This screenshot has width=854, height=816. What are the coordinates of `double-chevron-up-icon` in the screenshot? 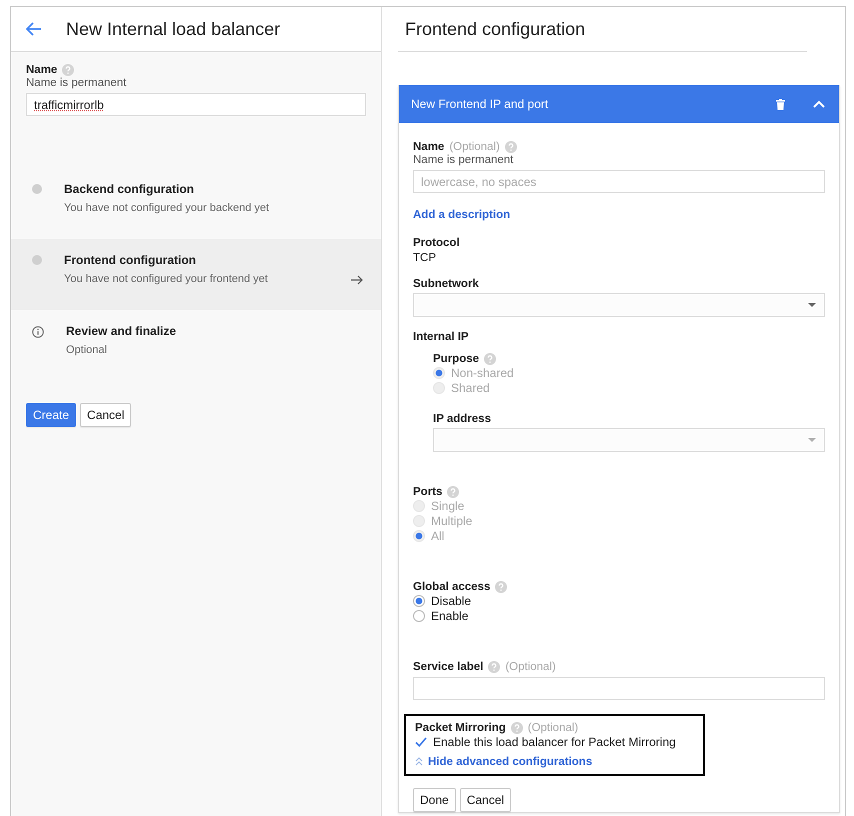 It's located at (419, 761).